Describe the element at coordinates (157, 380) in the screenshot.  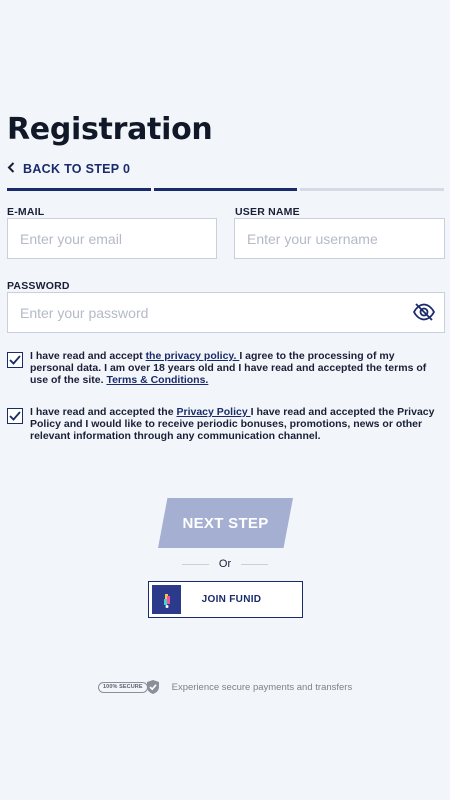
I see `terms-conditions-link: Terms & Conditions.` at that location.